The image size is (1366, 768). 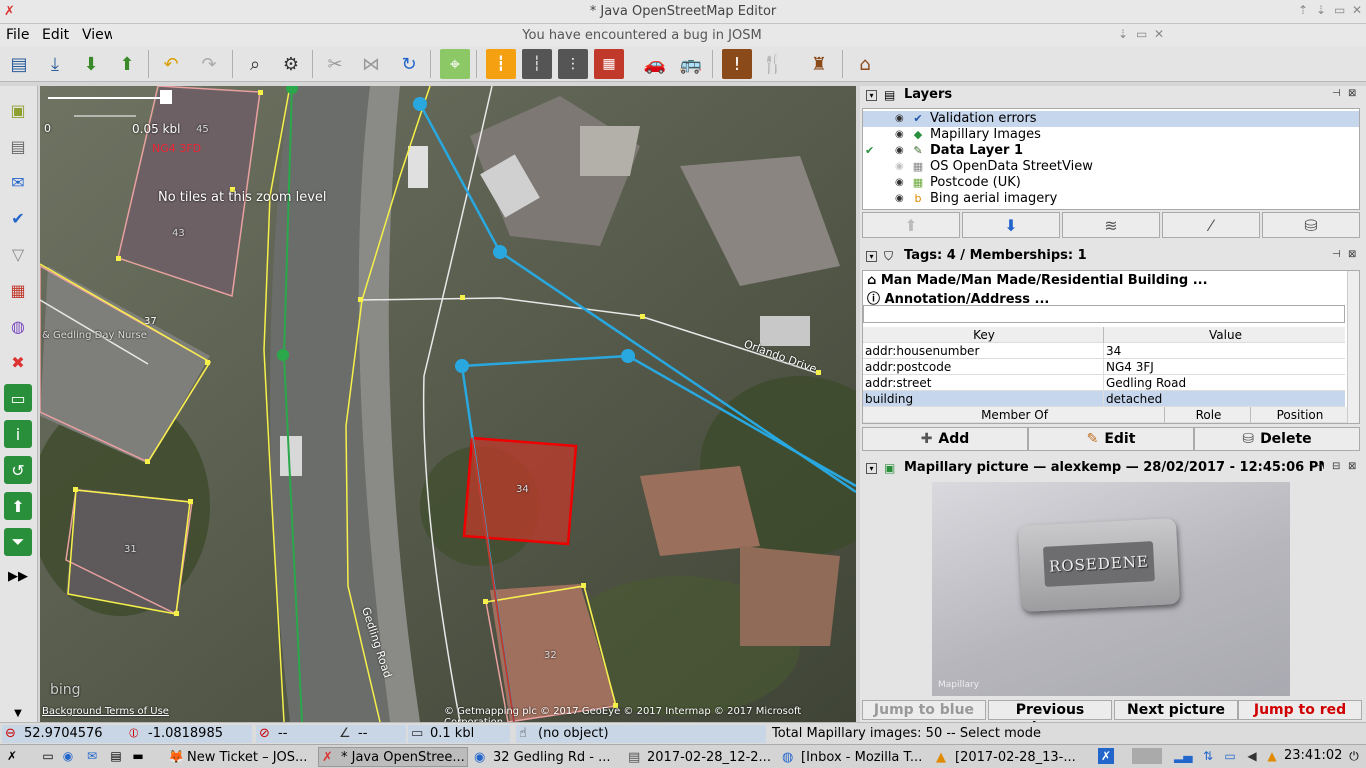 What do you see at coordinates (911, 225) in the screenshot?
I see `move-up-icon: ⬆` at bounding box center [911, 225].